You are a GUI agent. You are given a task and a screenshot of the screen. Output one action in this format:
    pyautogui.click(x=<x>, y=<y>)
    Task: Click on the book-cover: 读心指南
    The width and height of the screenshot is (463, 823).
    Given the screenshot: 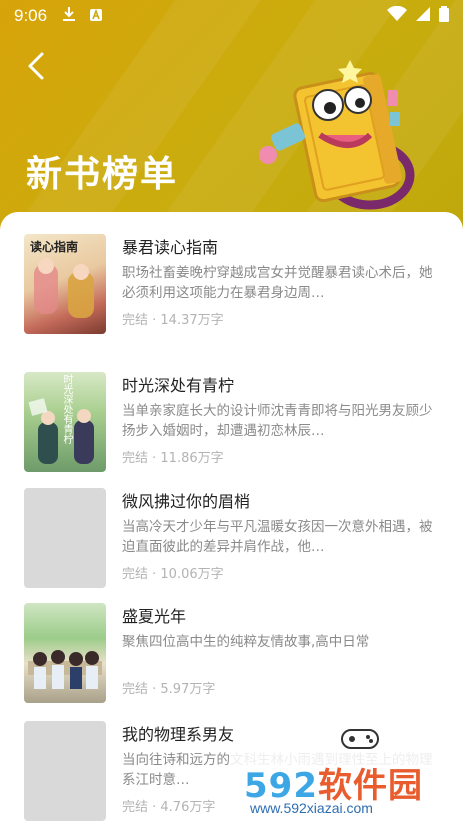 What is the action you would take?
    pyautogui.click(x=65, y=284)
    